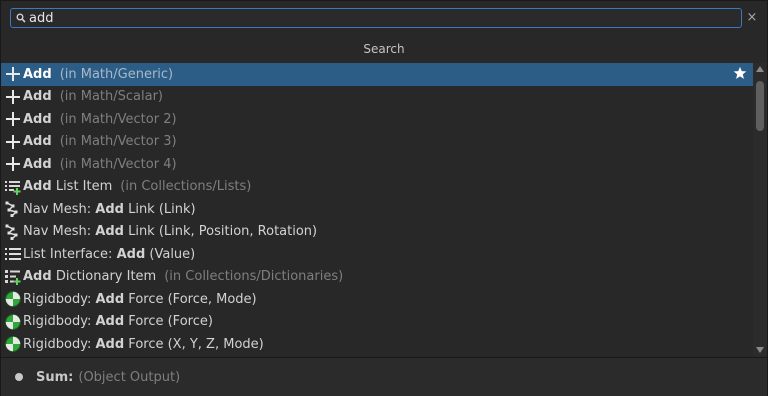  What do you see at coordinates (254, 277) in the screenshot?
I see `result-category: (in Collections/Dictionaries)` at bounding box center [254, 277].